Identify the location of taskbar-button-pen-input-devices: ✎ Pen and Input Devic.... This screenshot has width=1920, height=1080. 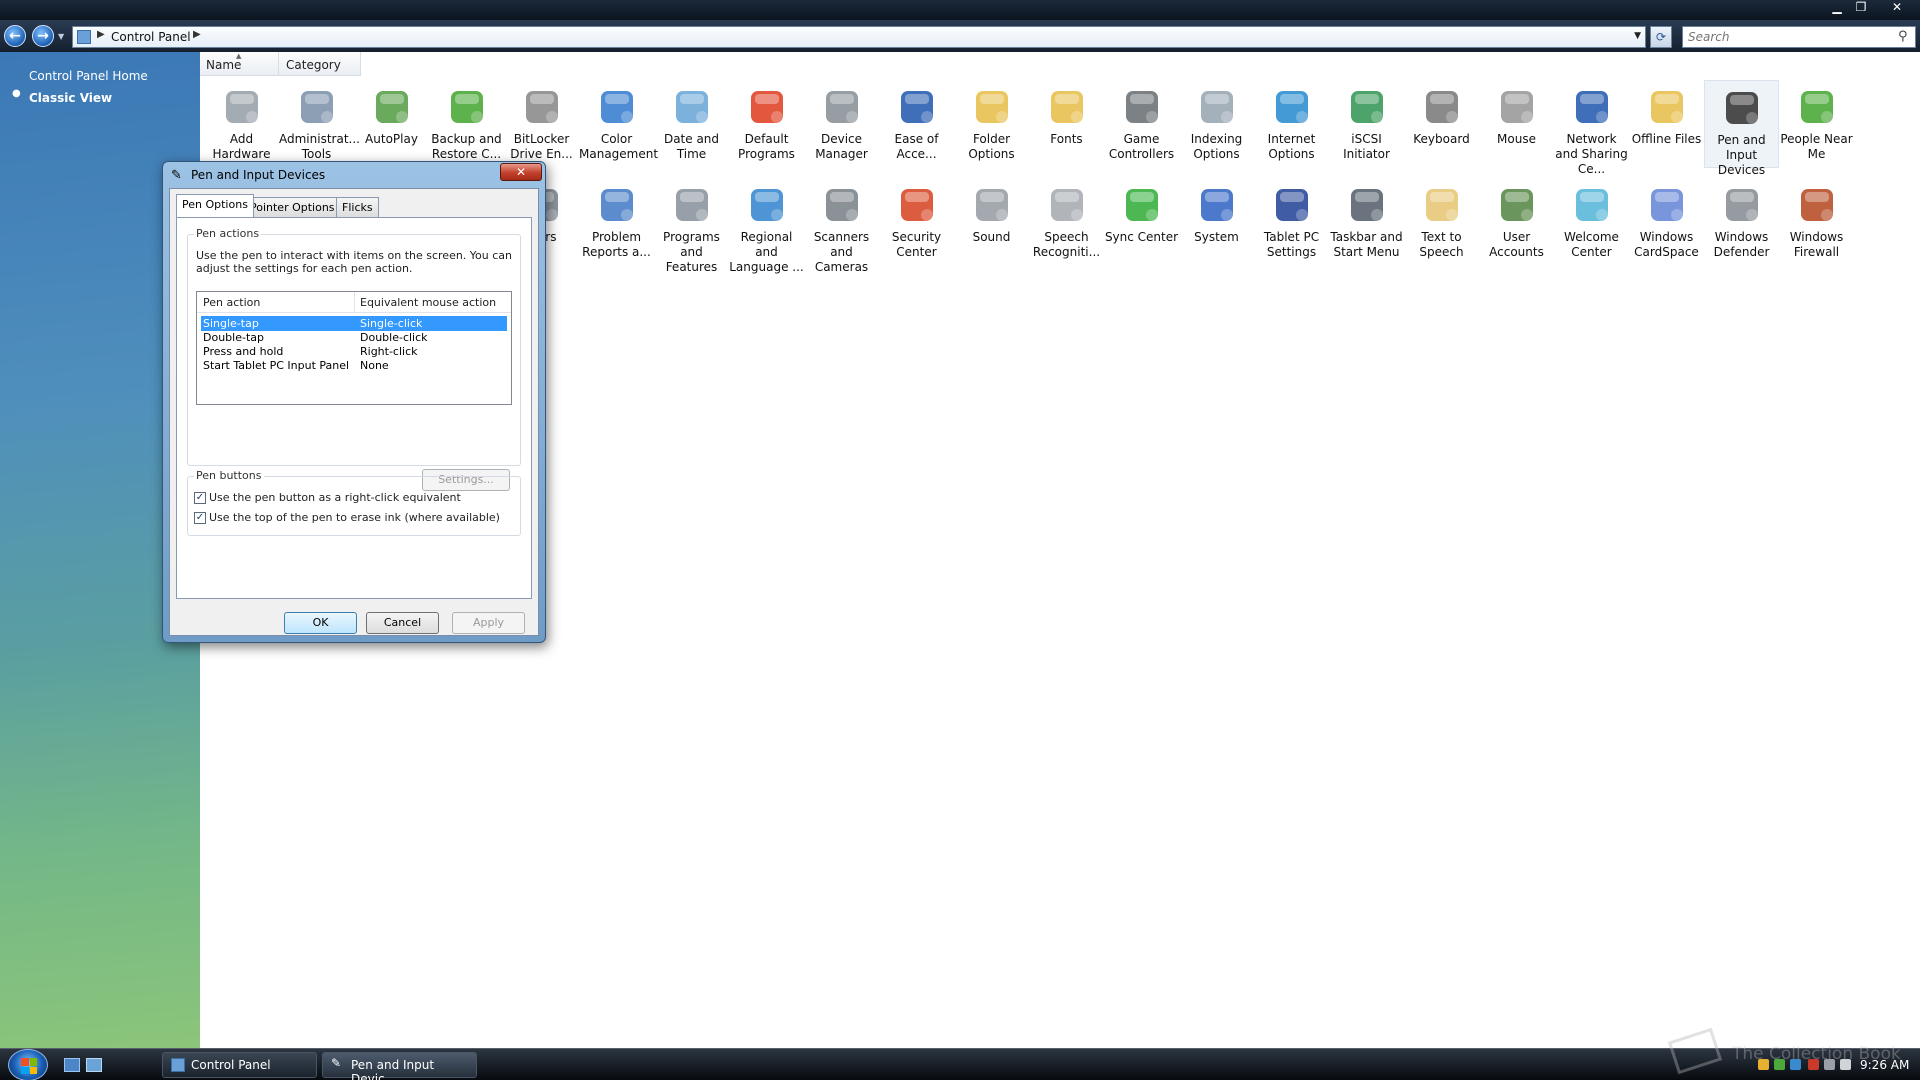
(399, 1066).